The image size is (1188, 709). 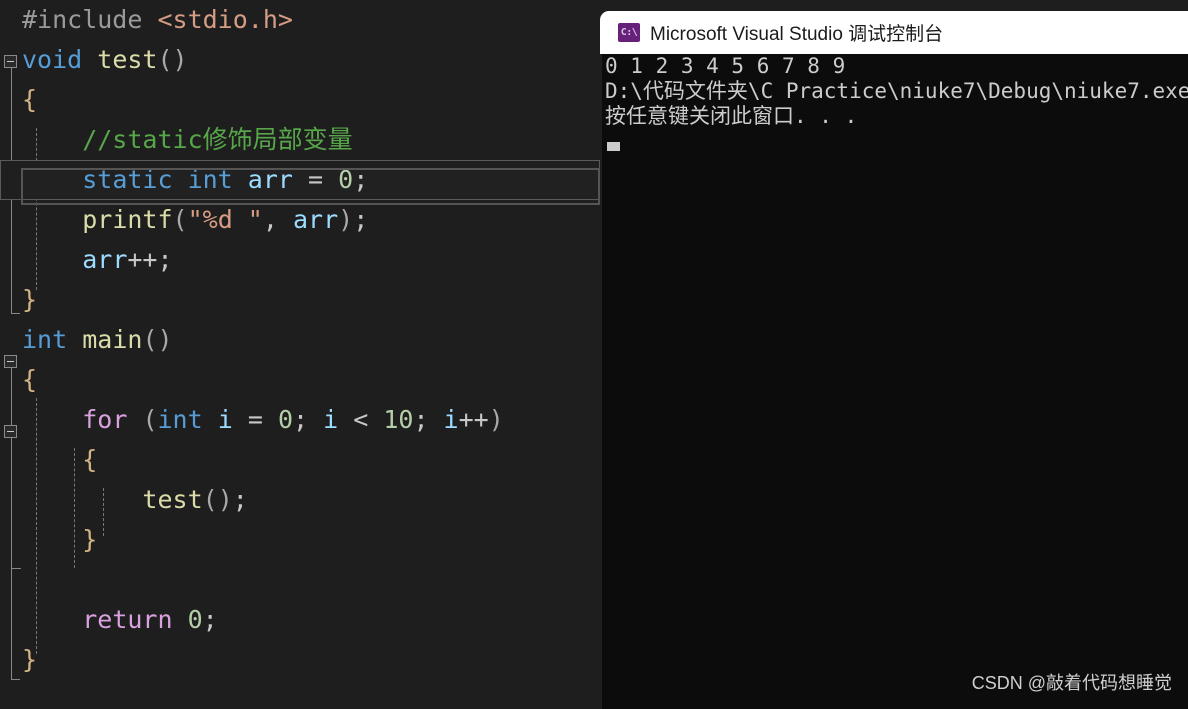 I want to click on code-line-text: printf("%d ", arr);, so click(x=195, y=220).